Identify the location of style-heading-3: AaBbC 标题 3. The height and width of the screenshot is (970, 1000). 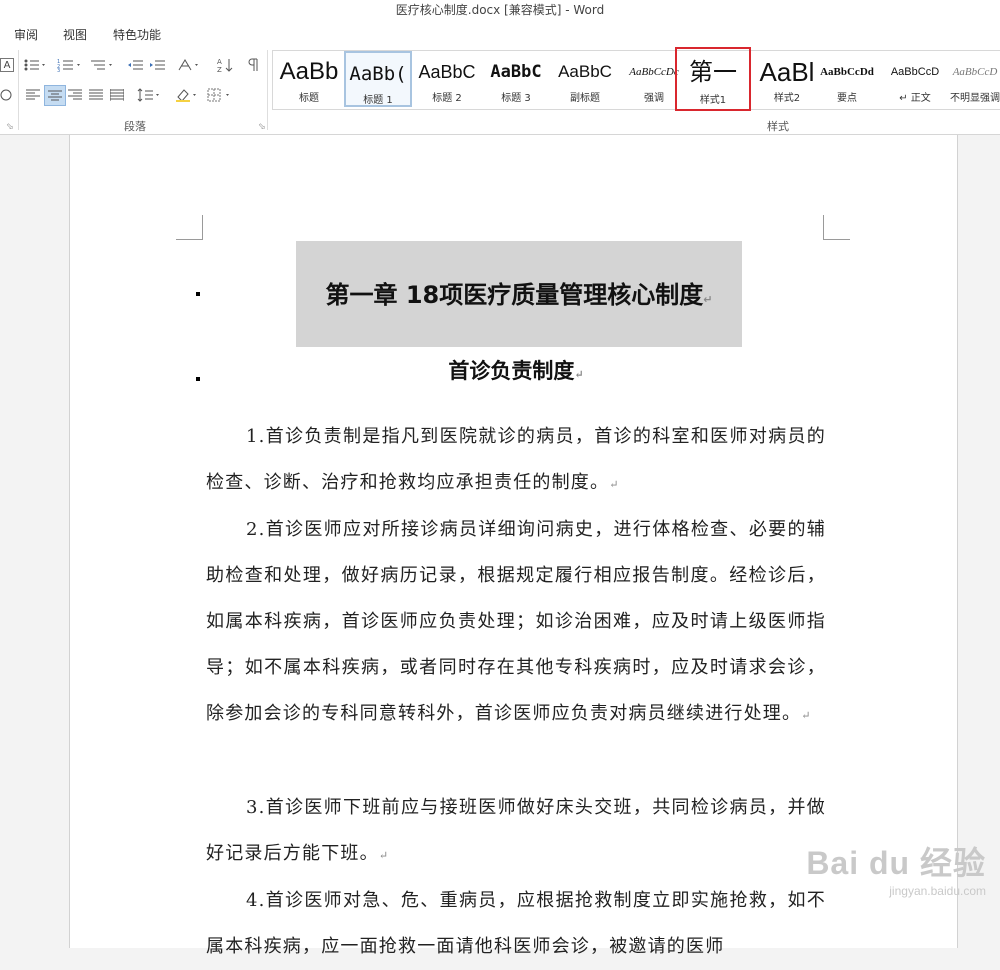
(516, 79).